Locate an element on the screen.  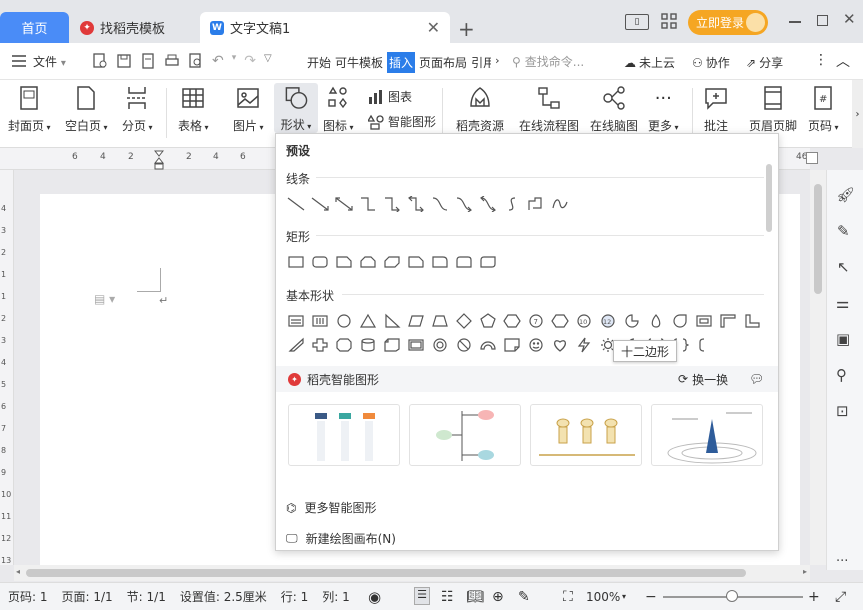
fit-page-icon: ⛶ is located at coordinates (568, 597).